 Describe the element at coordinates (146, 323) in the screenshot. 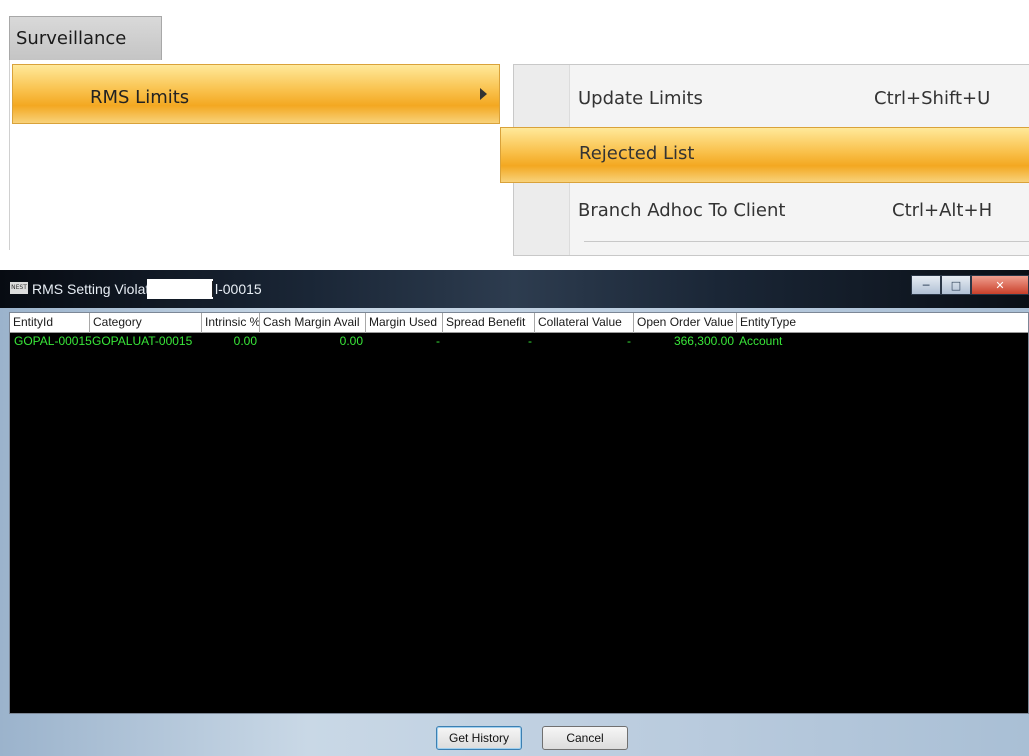

I see `col-header-category: Category` at that location.